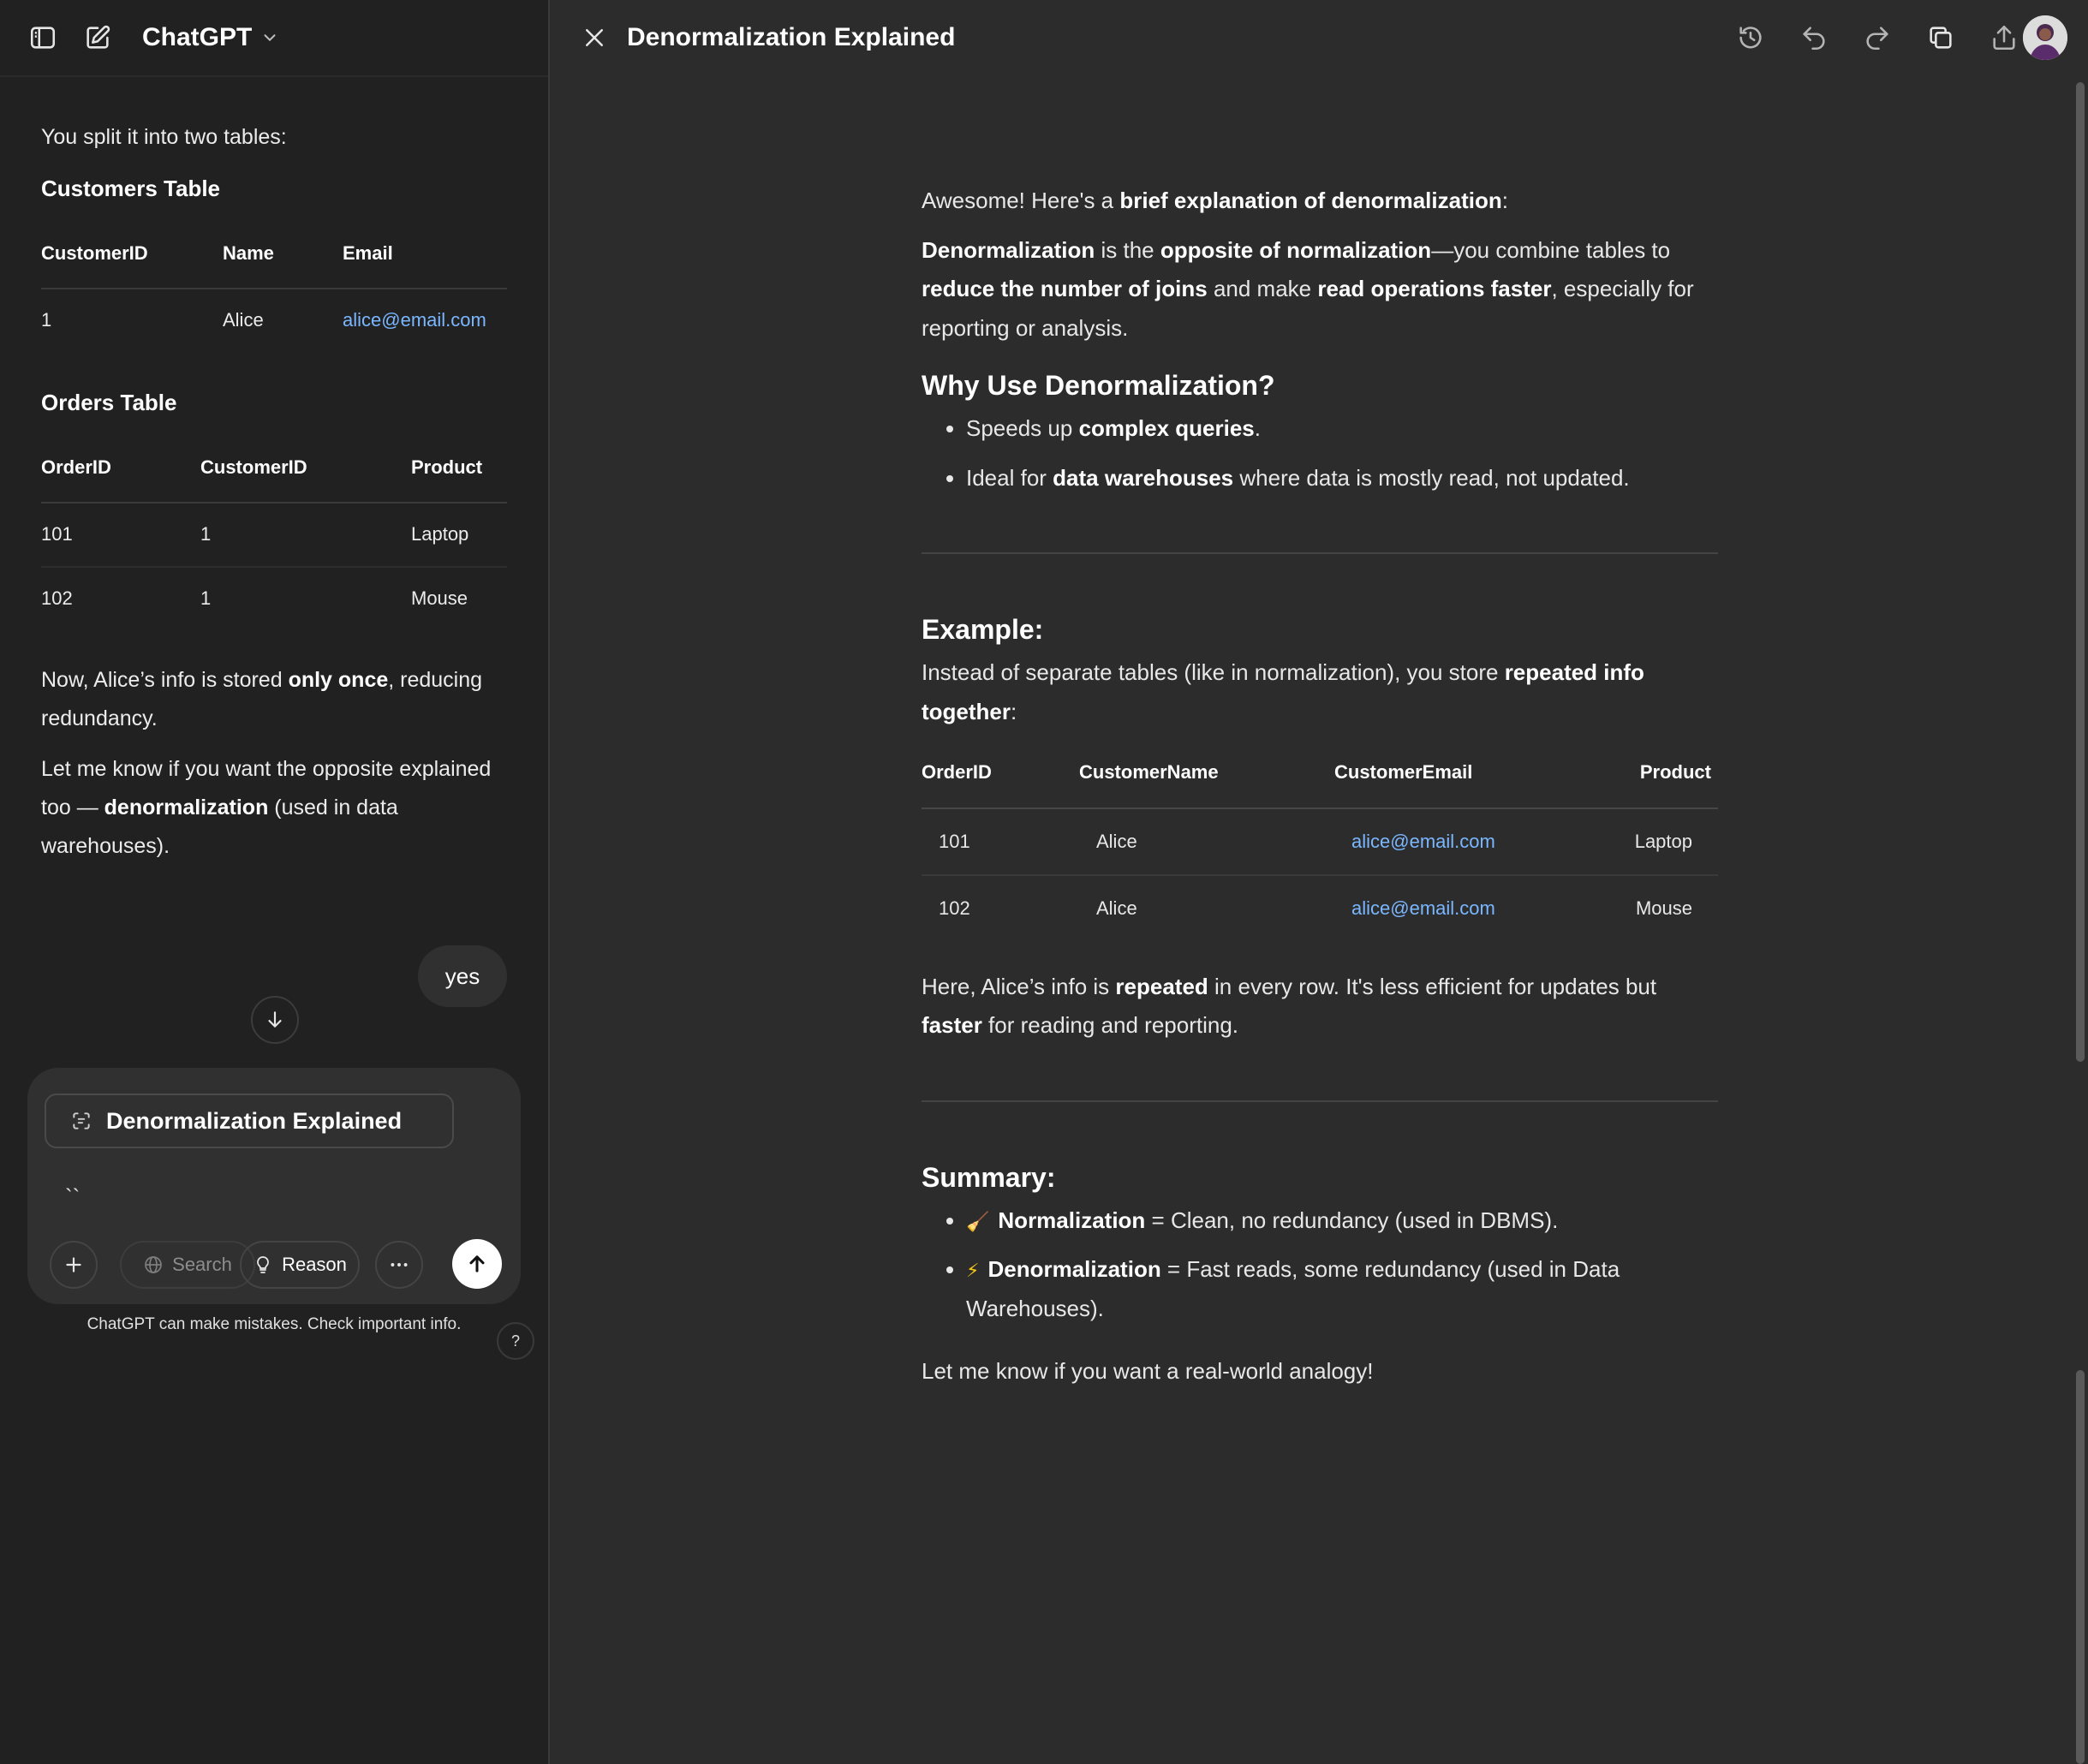  What do you see at coordinates (1206, 779) in the screenshot?
I see `table-header: CustomerName` at bounding box center [1206, 779].